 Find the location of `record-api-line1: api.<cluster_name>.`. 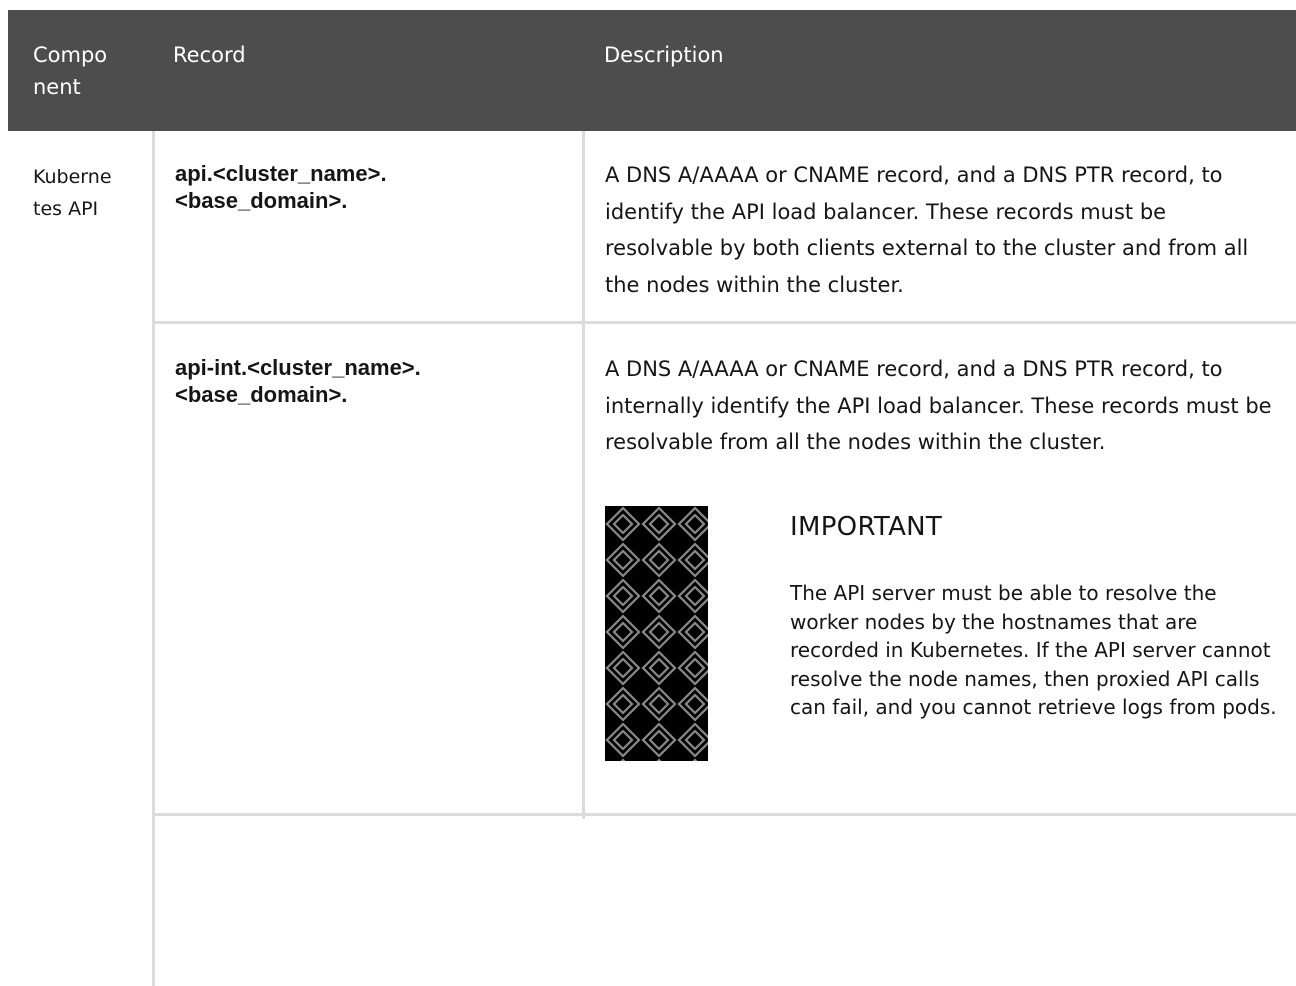

record-api-line1: api.<cluster_name>. is located at coordinates (281, 173).